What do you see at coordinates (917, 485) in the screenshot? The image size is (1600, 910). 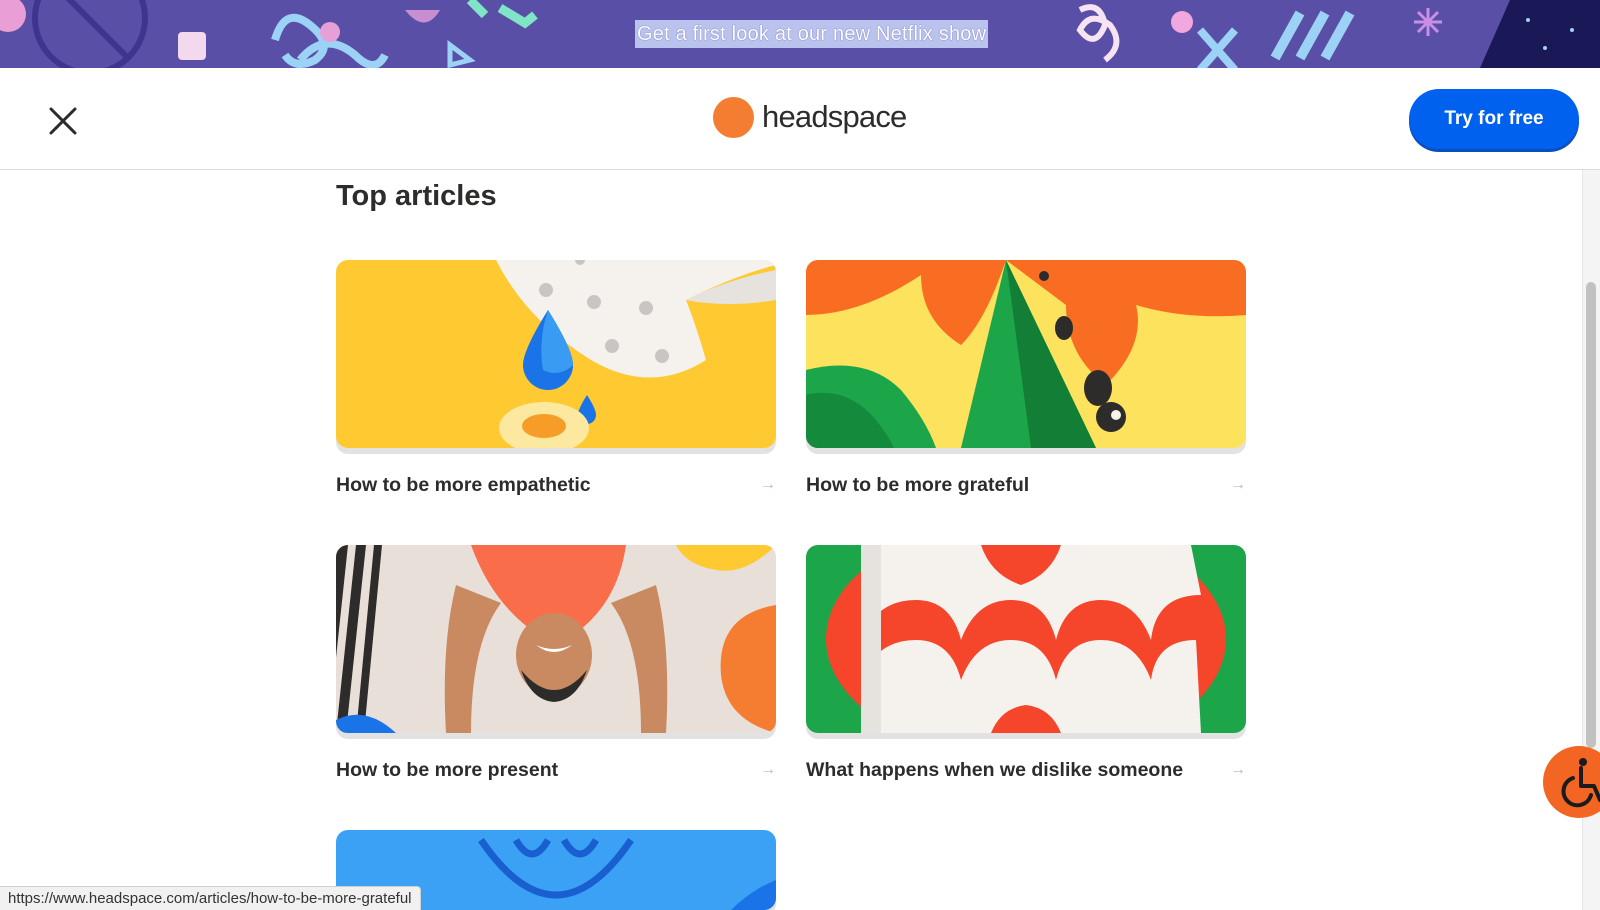 I see `article-title: How to be more grateful` at bounding box center [917, 485].